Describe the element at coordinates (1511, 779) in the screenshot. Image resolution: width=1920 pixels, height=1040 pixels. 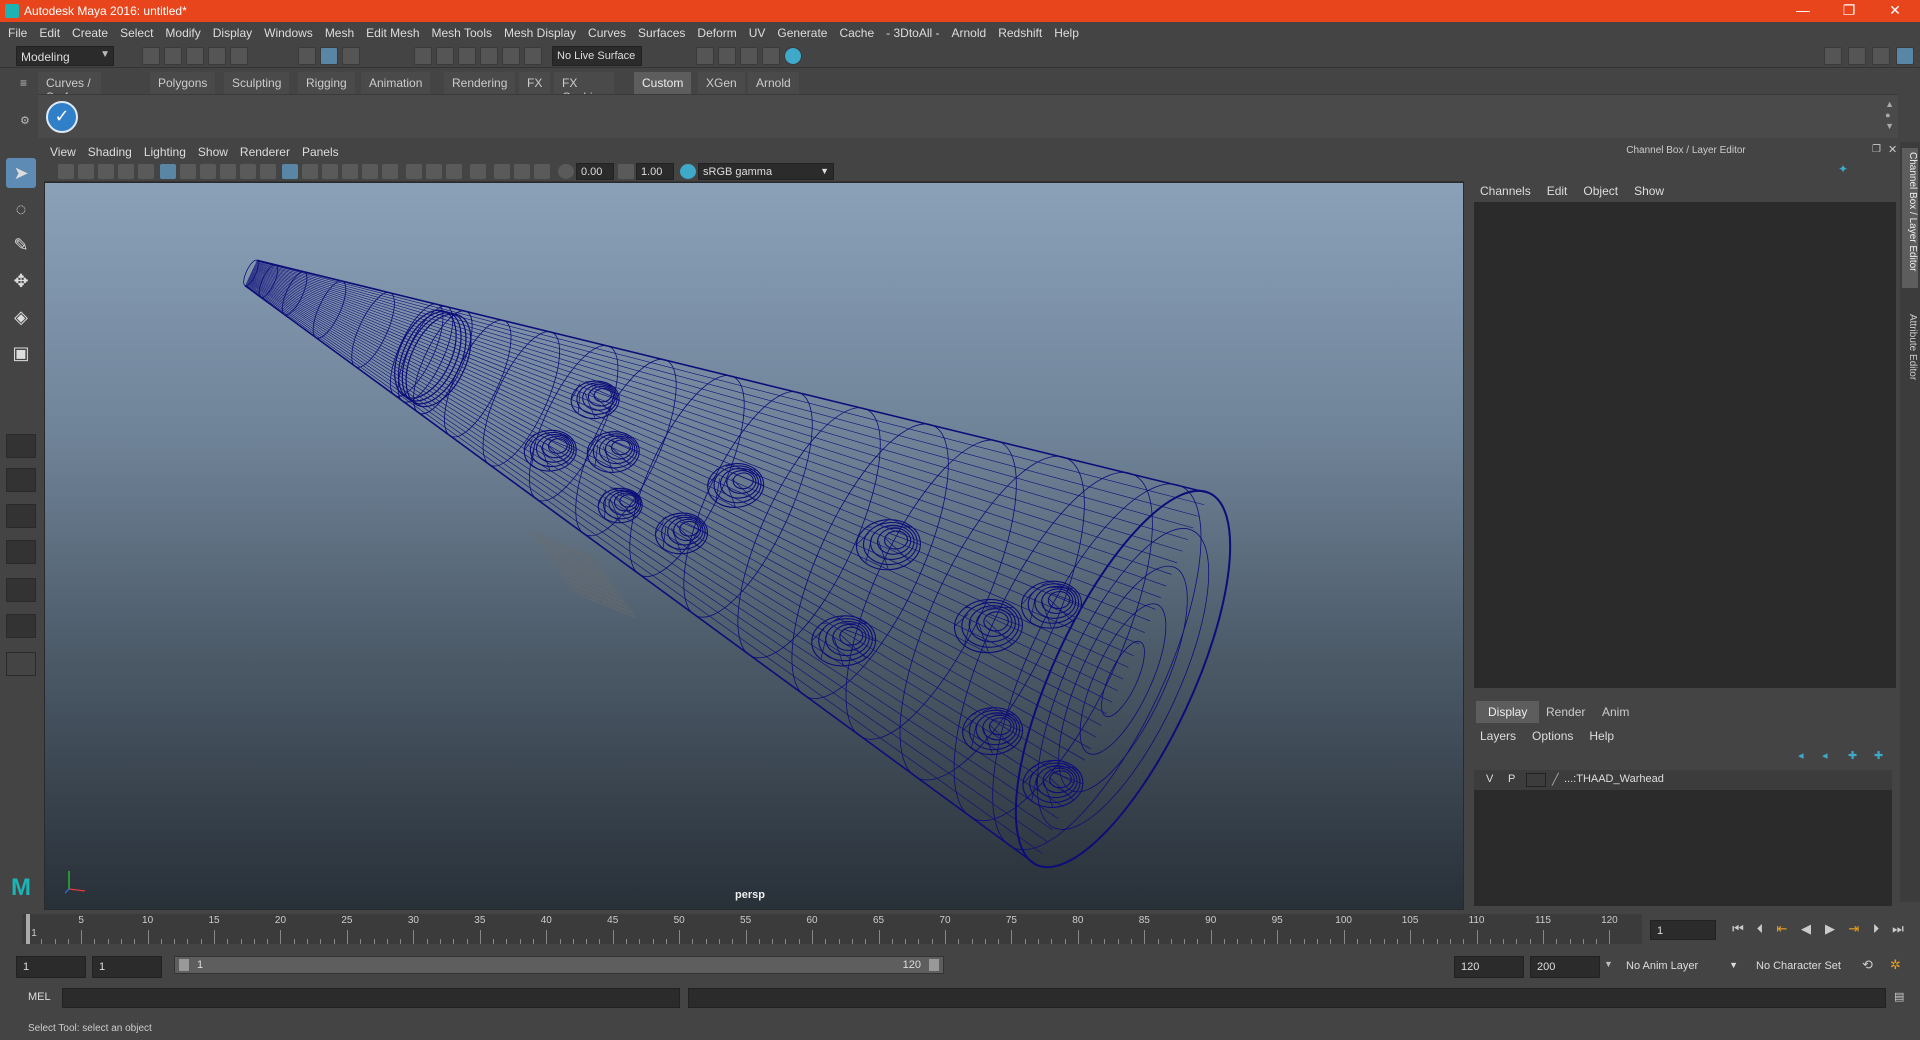
I see `layer-playback-toggle: P` at that location.